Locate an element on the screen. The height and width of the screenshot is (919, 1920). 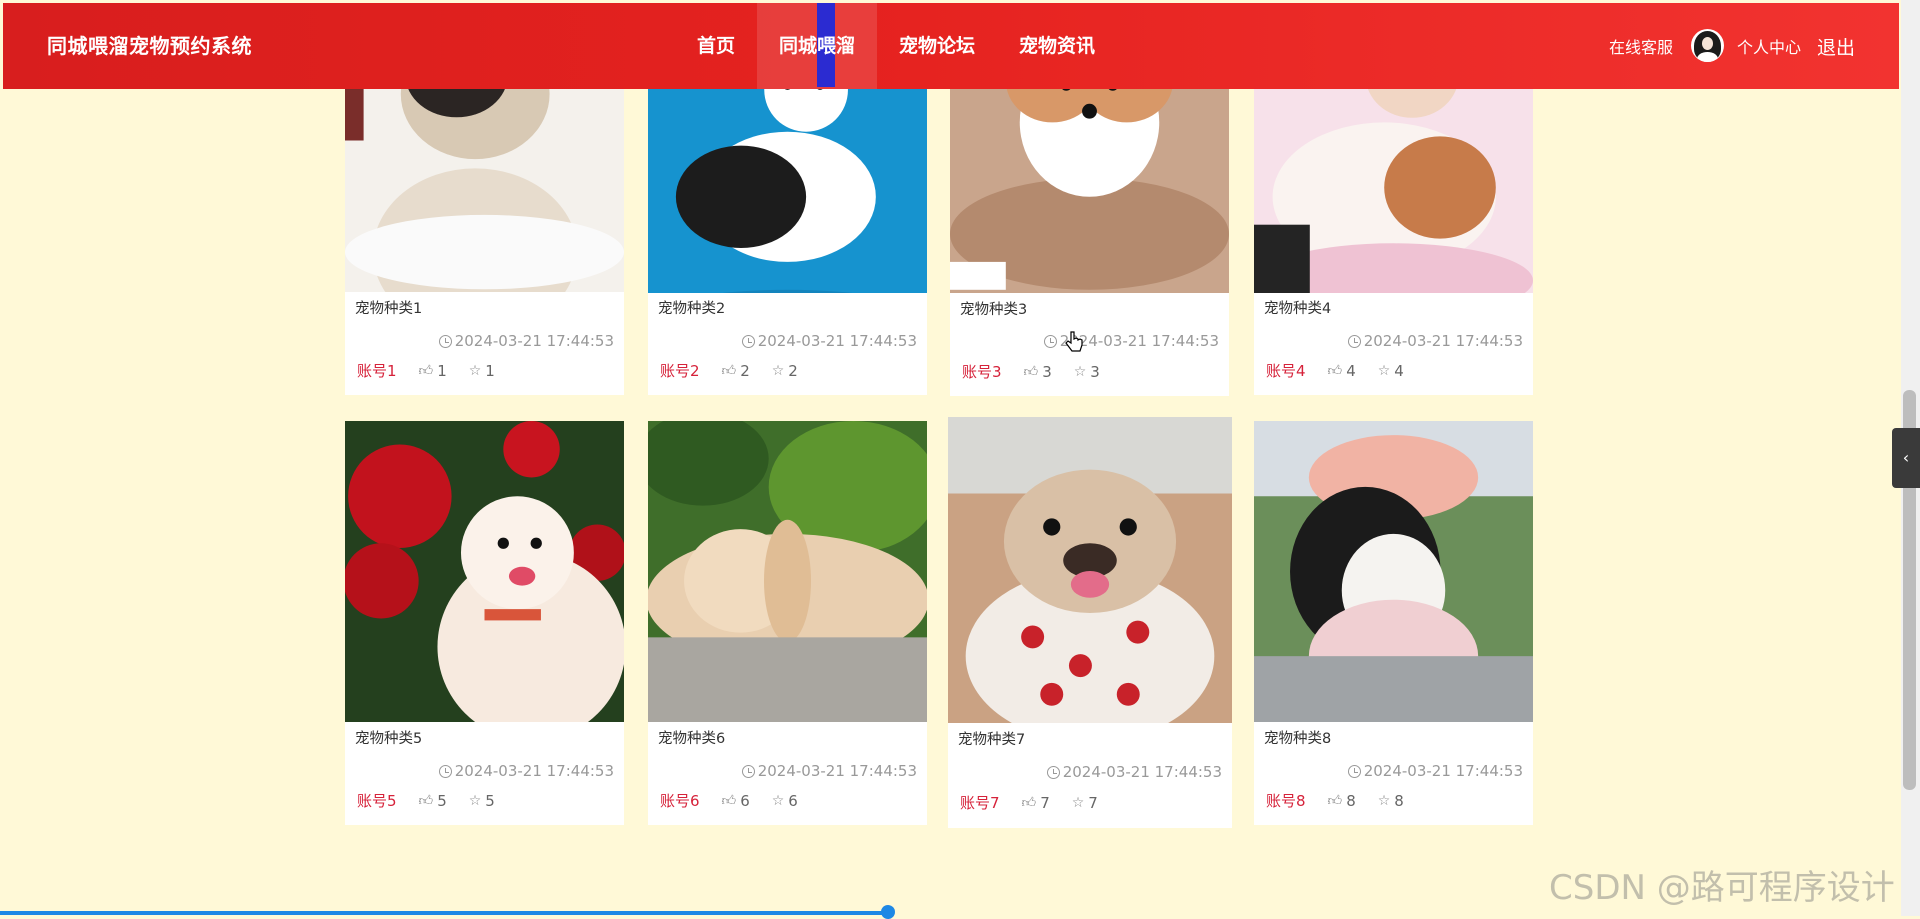
like-count: 4 is located at coordinates (1351, 370).